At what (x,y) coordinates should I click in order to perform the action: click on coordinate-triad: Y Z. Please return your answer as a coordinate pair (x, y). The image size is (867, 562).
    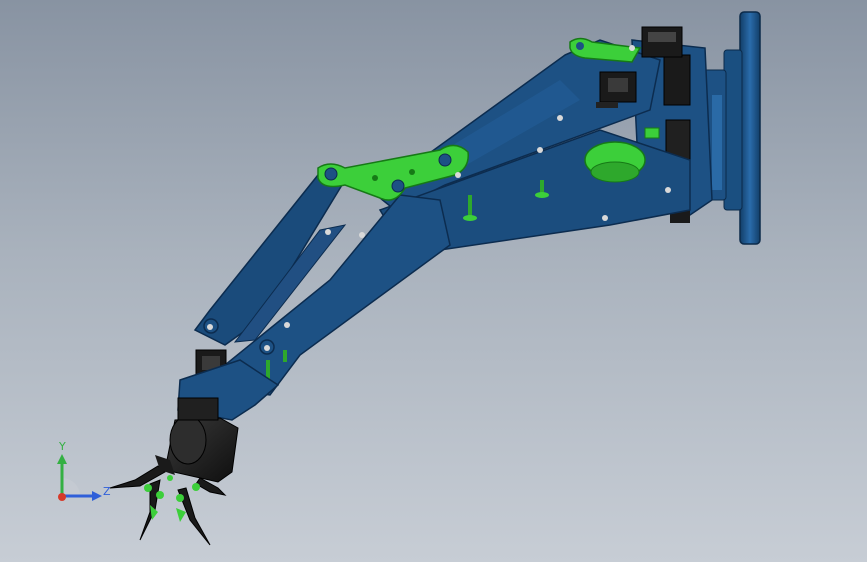
    Looking at the image, I should click on (84, 478).